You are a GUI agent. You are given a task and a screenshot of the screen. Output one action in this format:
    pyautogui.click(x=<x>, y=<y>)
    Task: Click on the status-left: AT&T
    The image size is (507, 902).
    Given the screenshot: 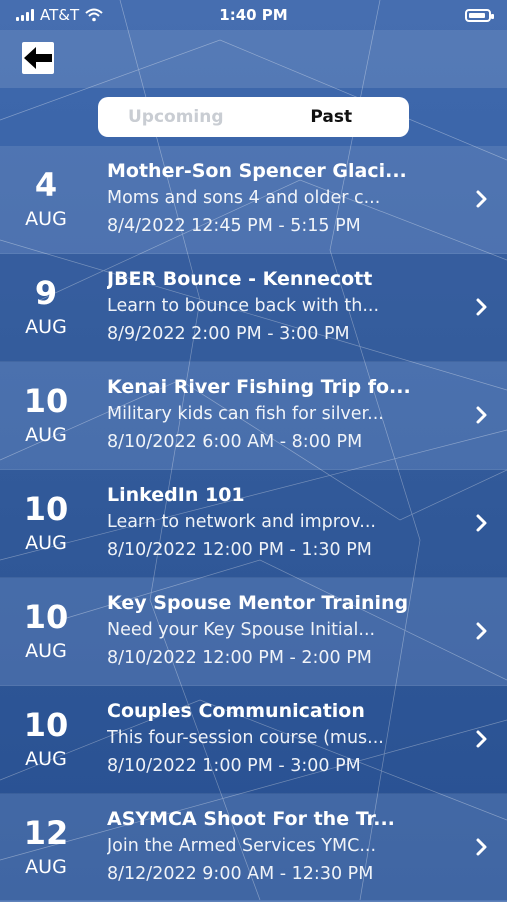 What is the action you would take?
    pyautogui.click(x=59, y=15)
    